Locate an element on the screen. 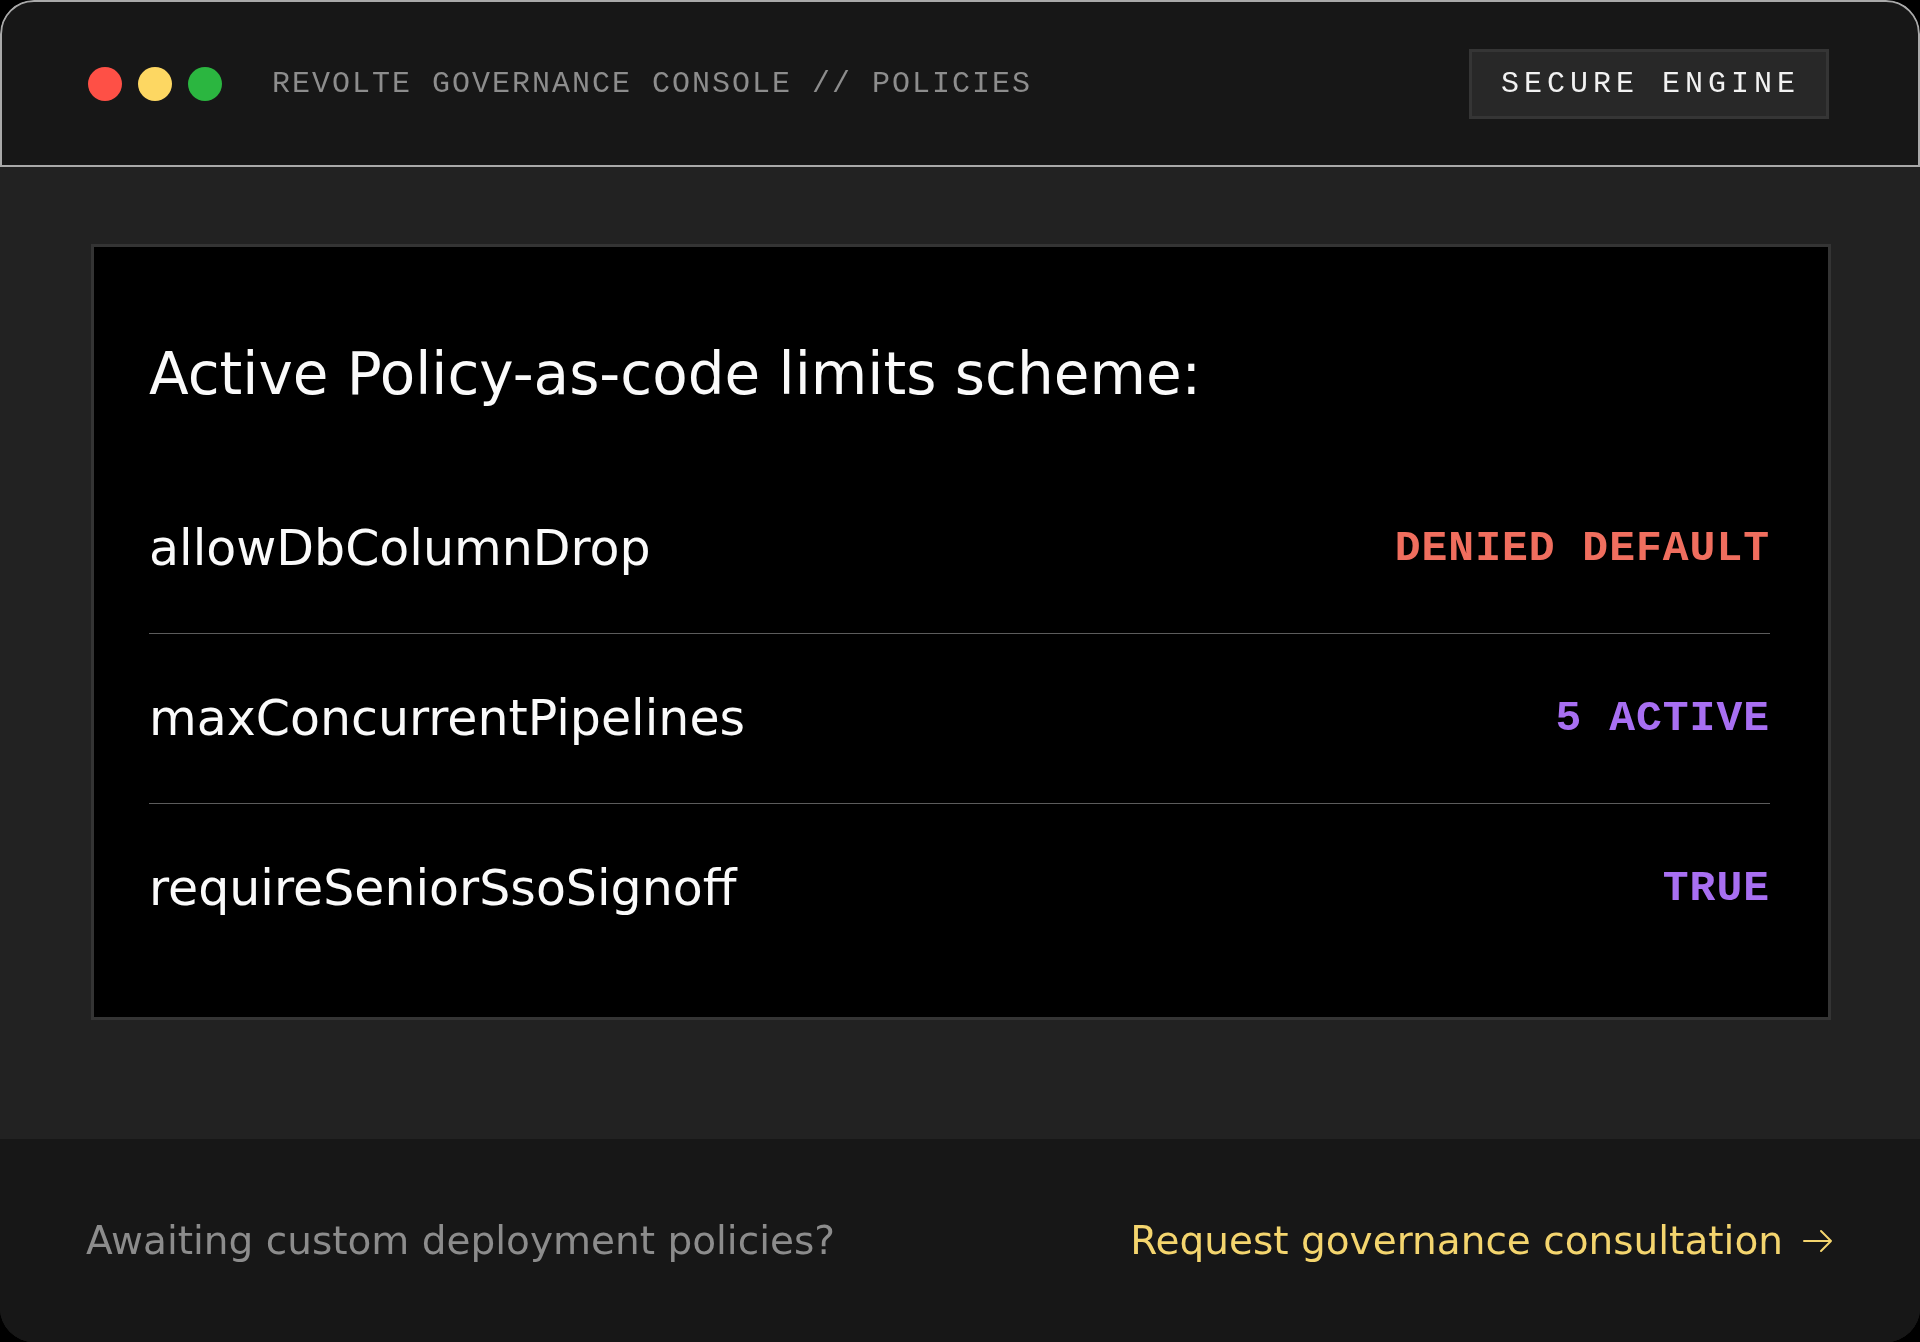  card-title: Active Policy-as-code limits scheme: is located at coordinates (676, 374).